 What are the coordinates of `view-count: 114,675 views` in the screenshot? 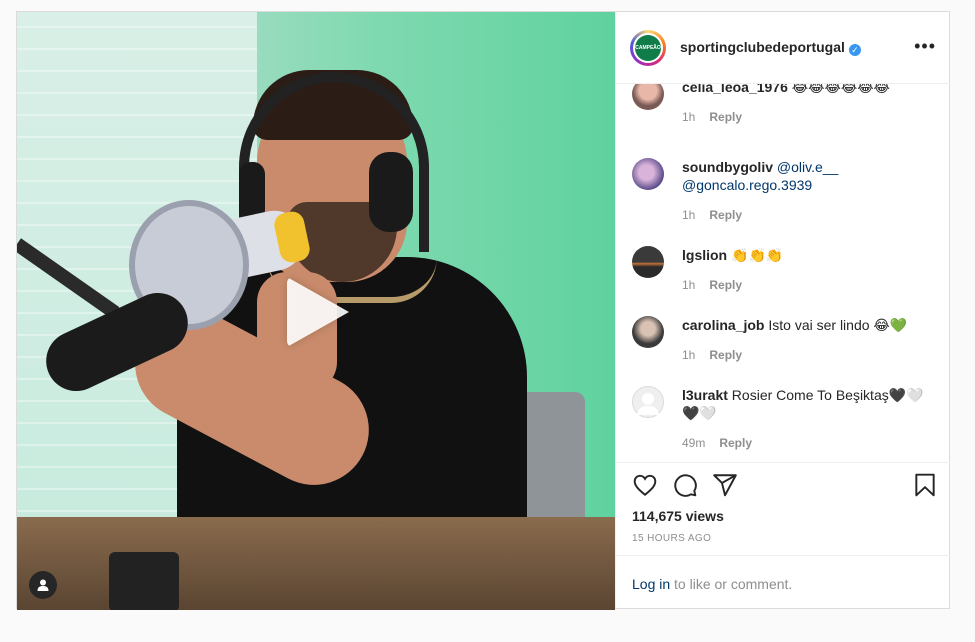 It's located at (678, 516).